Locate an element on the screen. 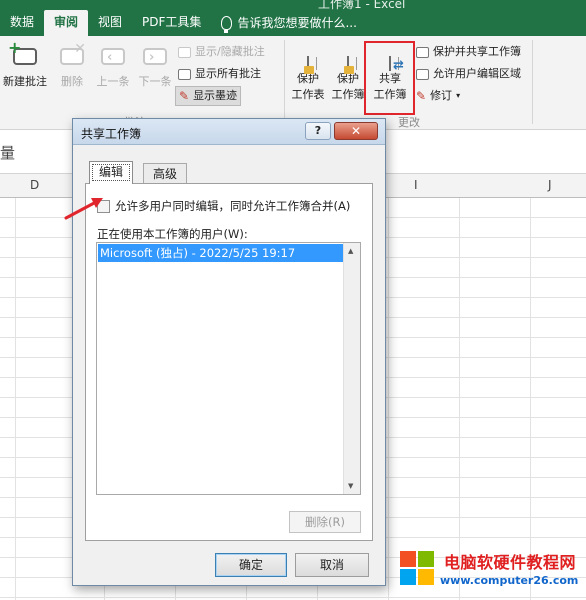 The height and width of the screenshot is (600, 586). previous-comment-button: ‹ 上一条 is located at coordinates (113, 66).